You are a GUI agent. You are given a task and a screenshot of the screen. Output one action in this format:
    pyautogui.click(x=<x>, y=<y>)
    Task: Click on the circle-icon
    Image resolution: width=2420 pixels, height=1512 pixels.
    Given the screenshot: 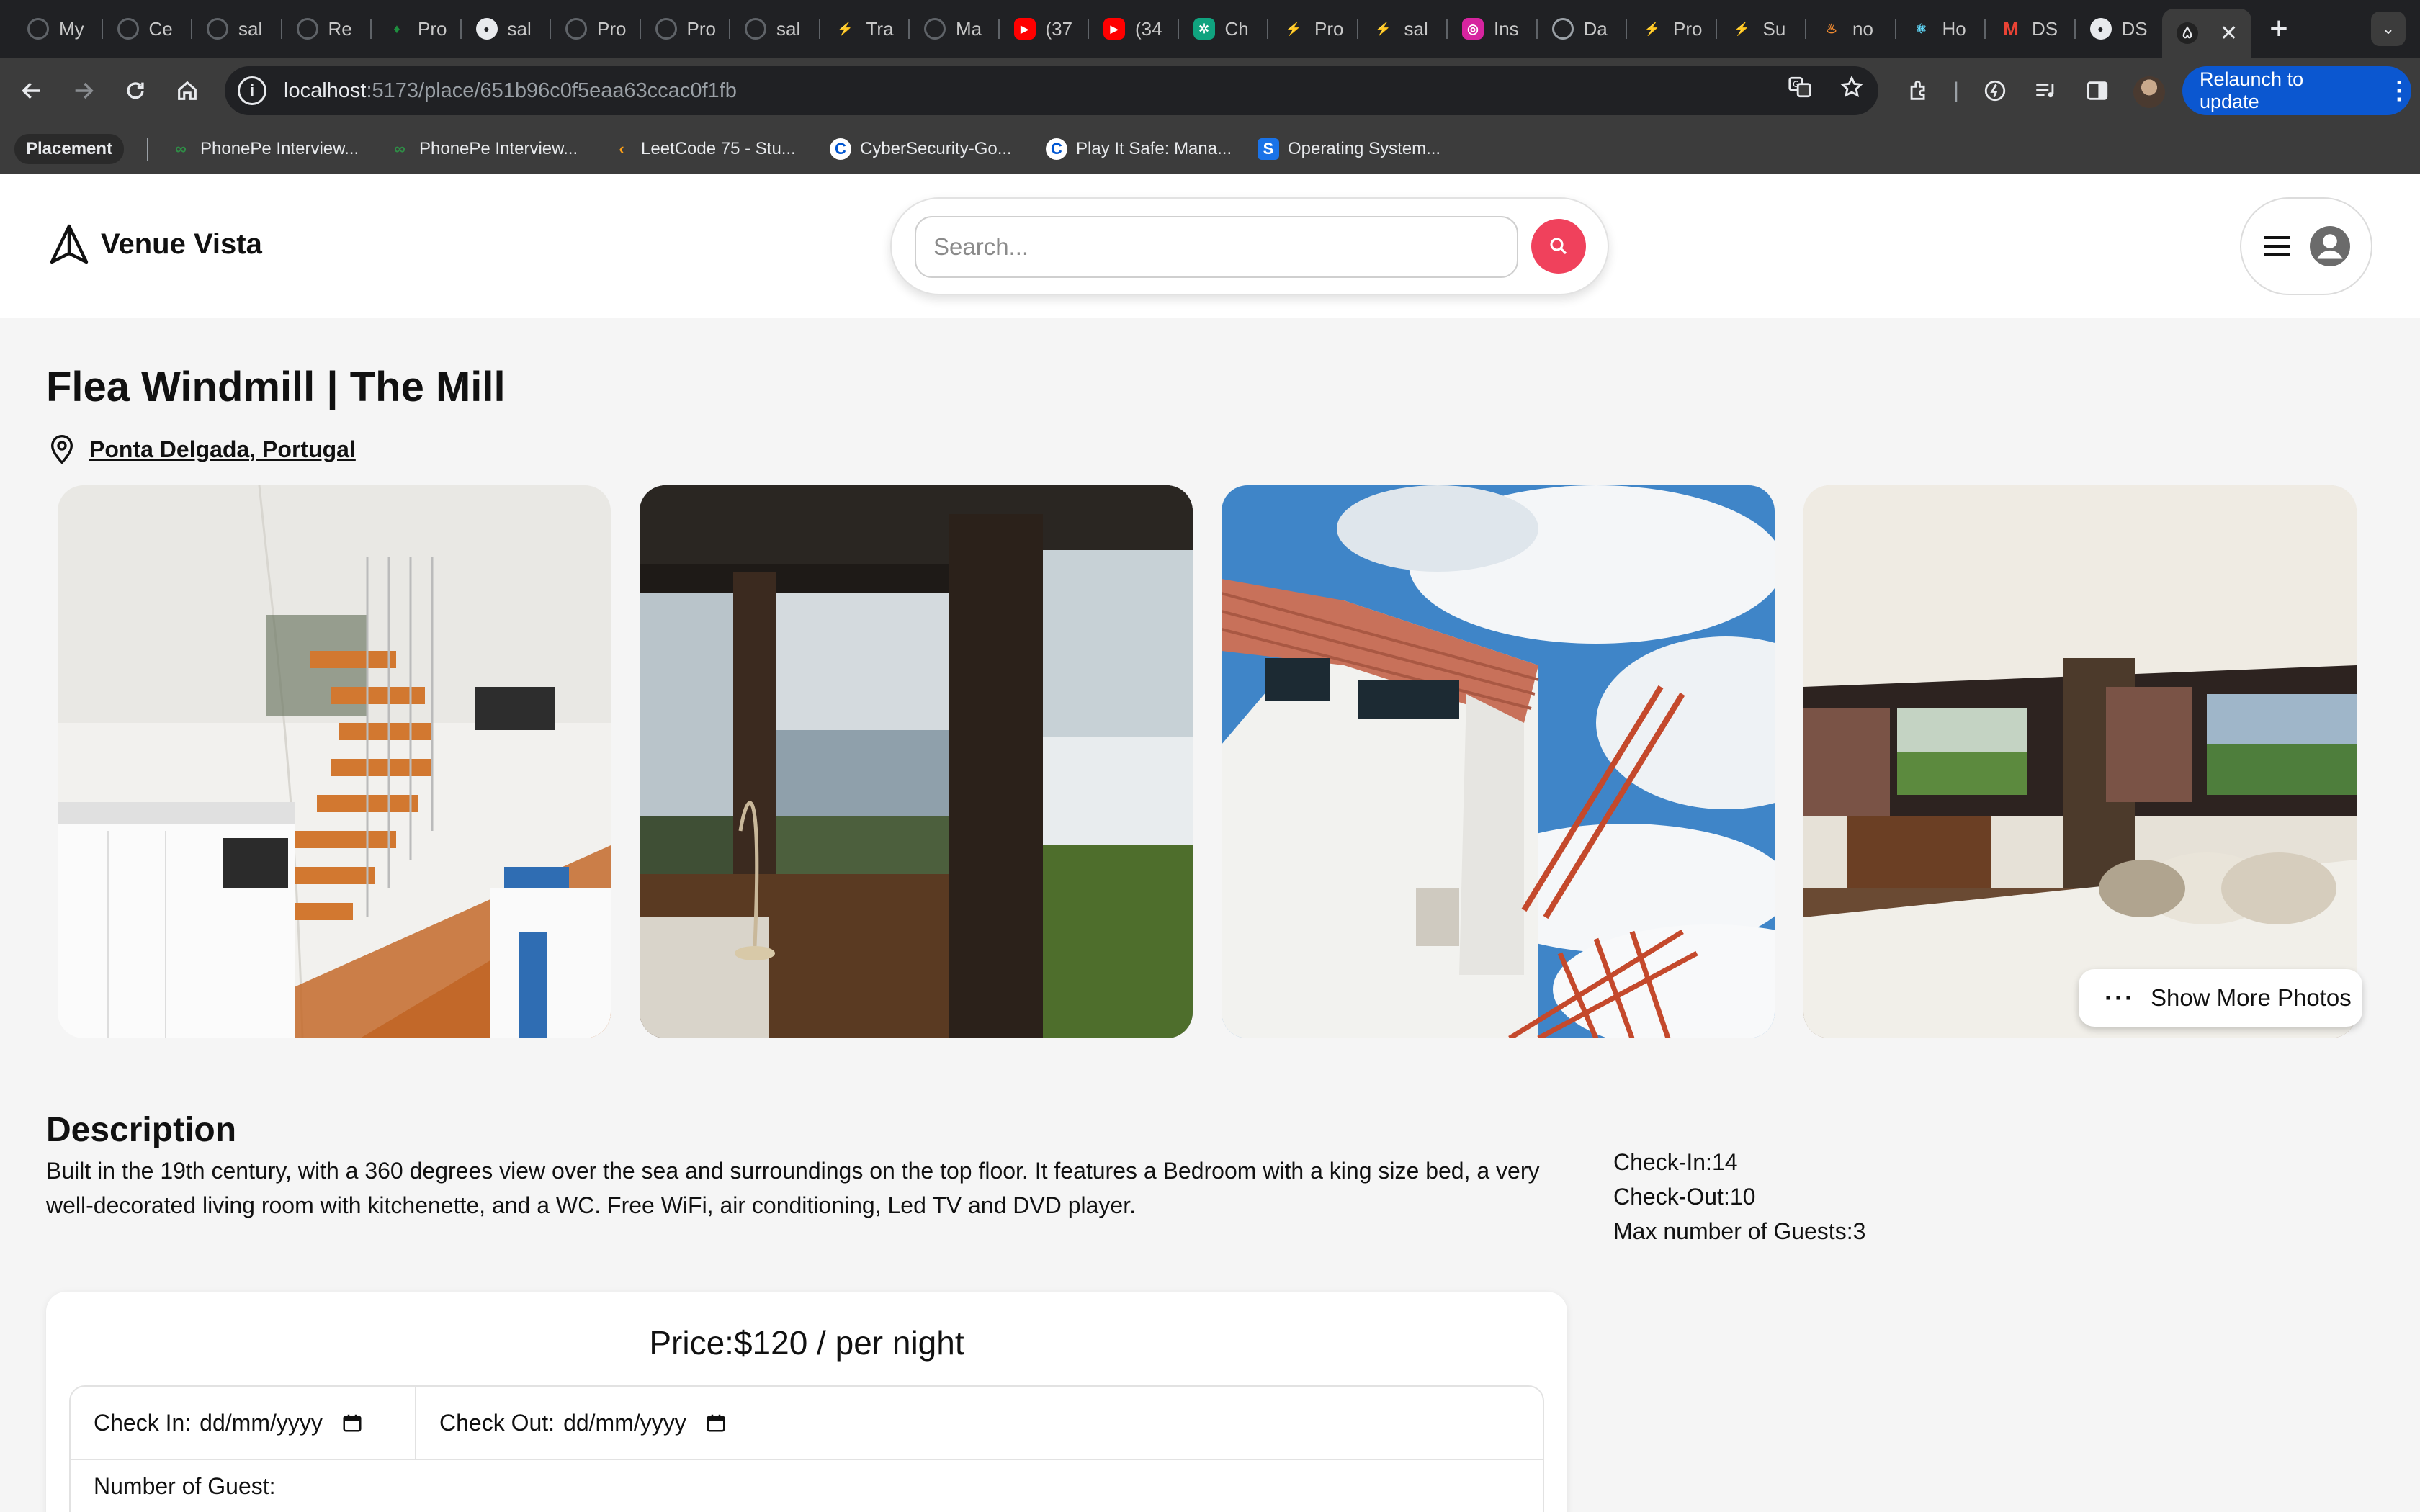 What is the action you would take?
    pyautogui.click(x=576, y=29)
    